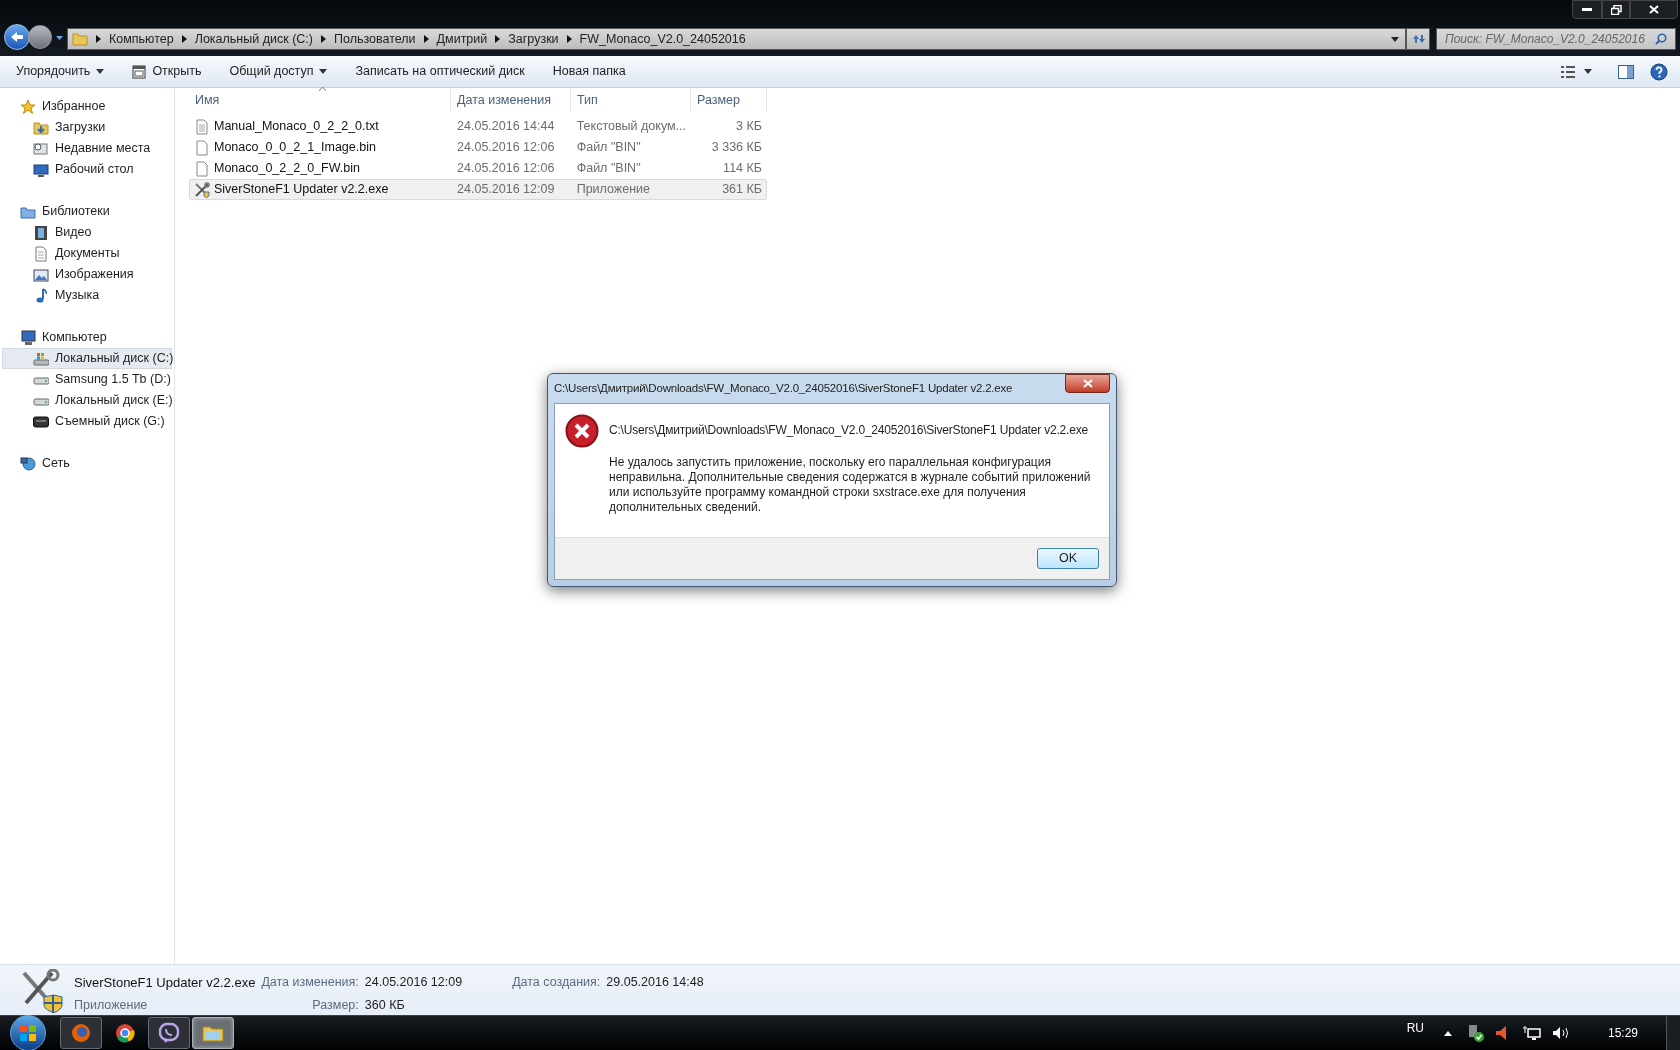 This screenshot has height=1050, width=1680. I want to click on sidebar-item: Документы, so click(87, 253).